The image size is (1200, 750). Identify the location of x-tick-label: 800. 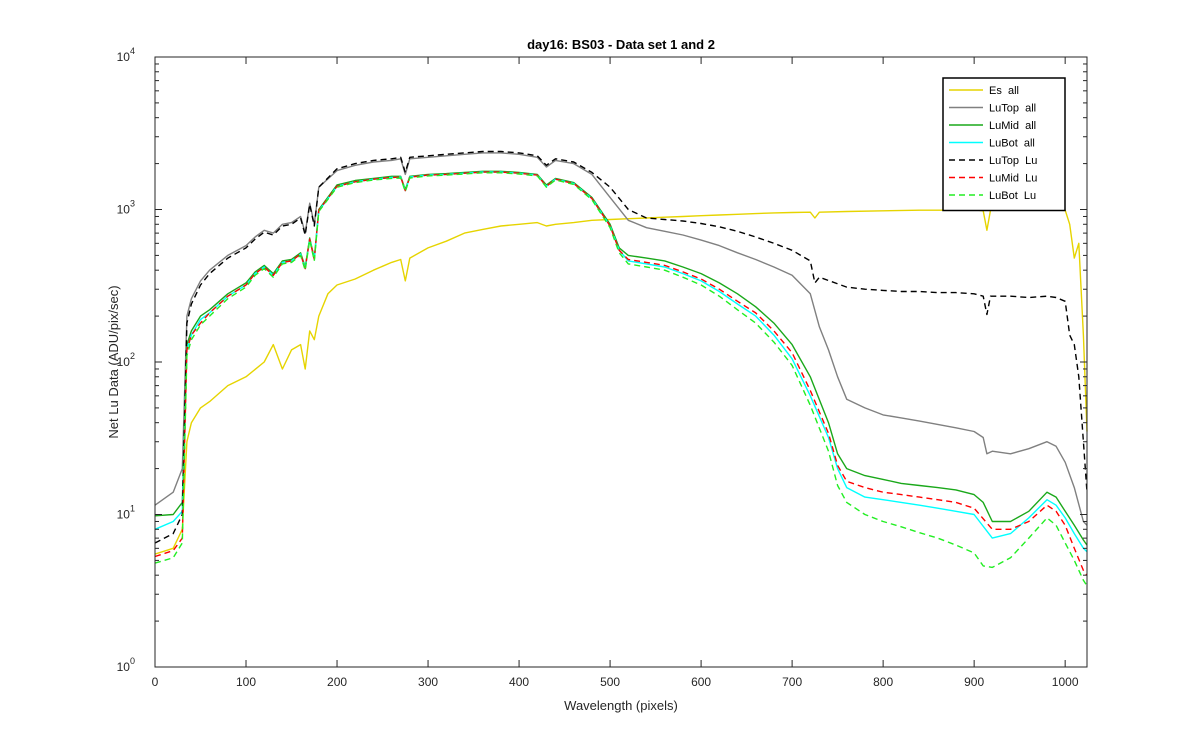
(883, 682).